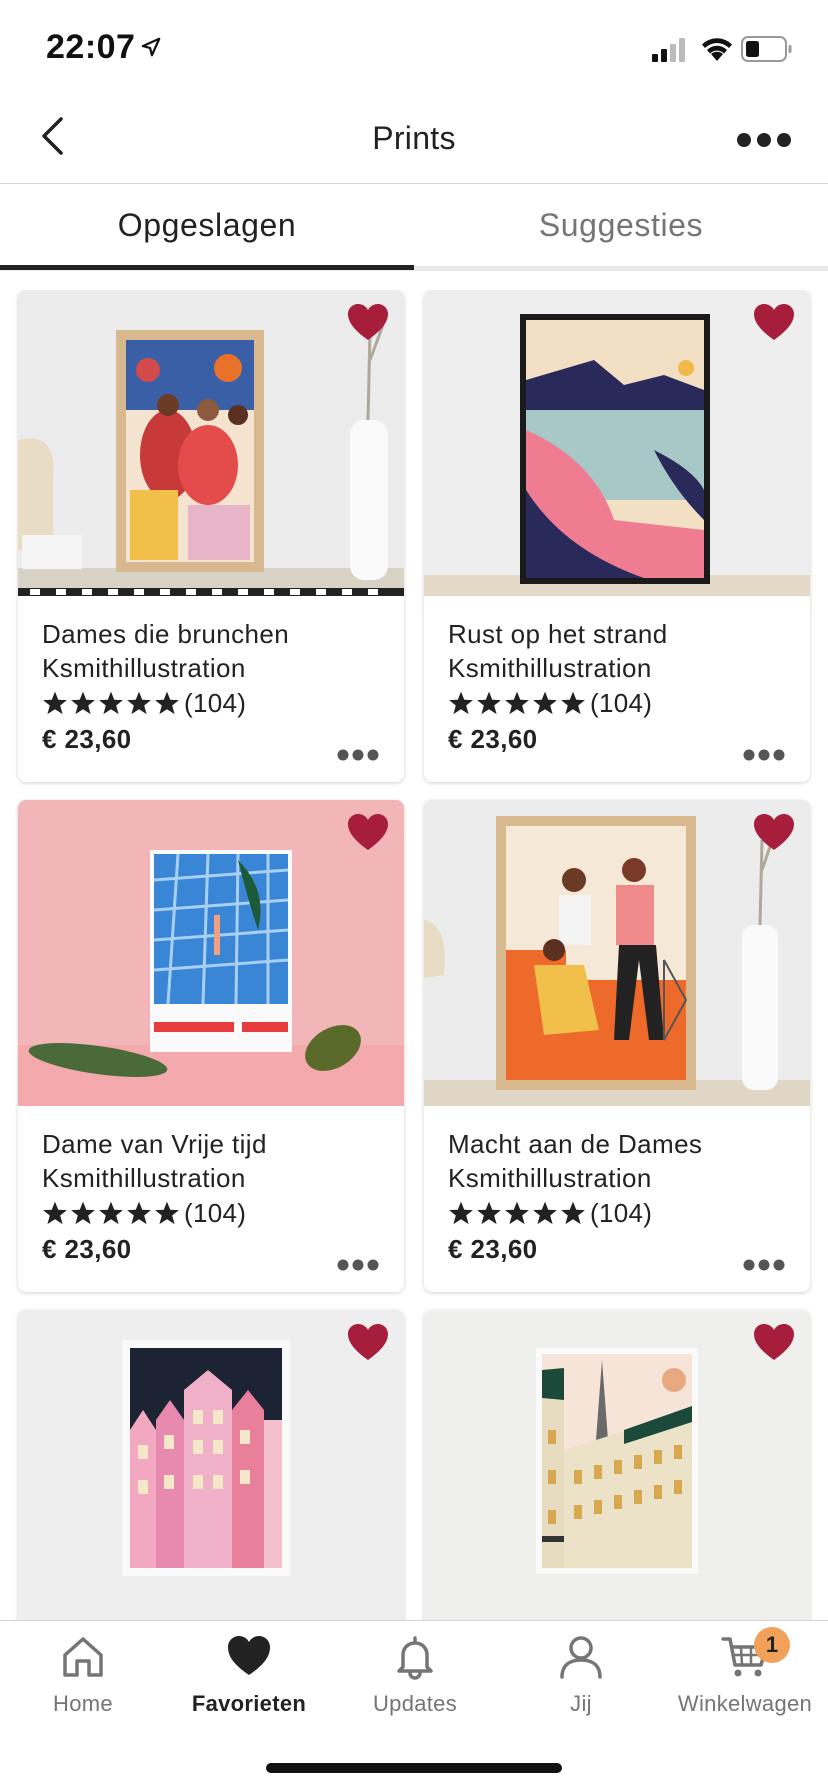  Describe the element at coordinates (249, 1703) in the screenshot. I see `tab-favorites-label: Favorieten` at that location.